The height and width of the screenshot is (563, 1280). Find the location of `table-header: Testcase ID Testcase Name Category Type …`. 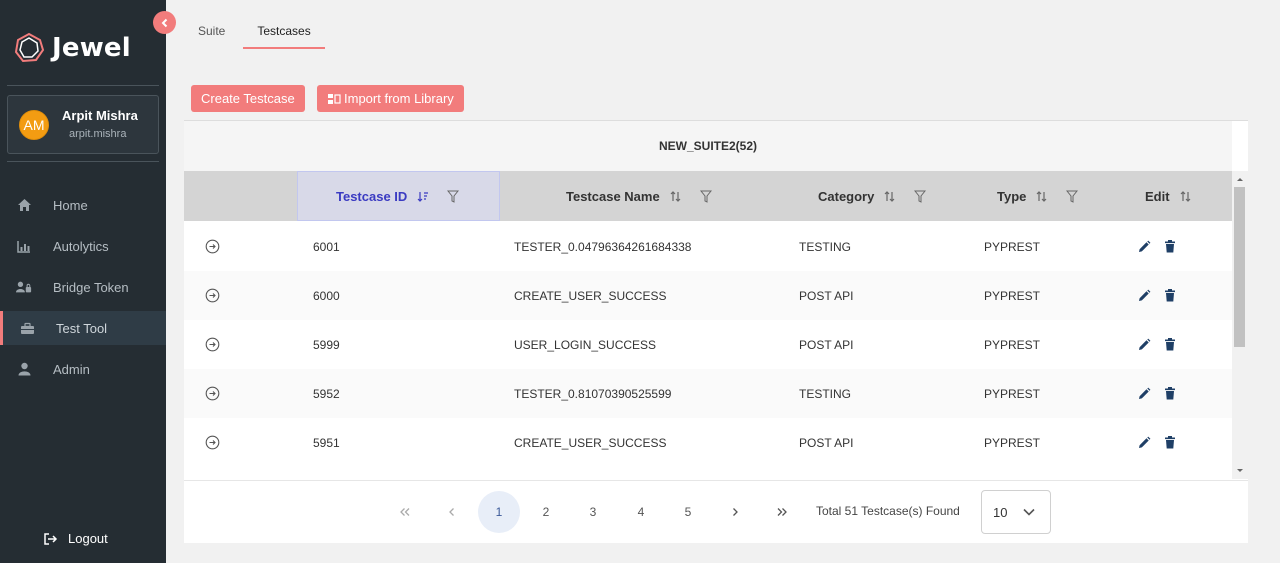

table-header: Testcase ID Testcase Name Category Type … is located at coordinates (708, 196).